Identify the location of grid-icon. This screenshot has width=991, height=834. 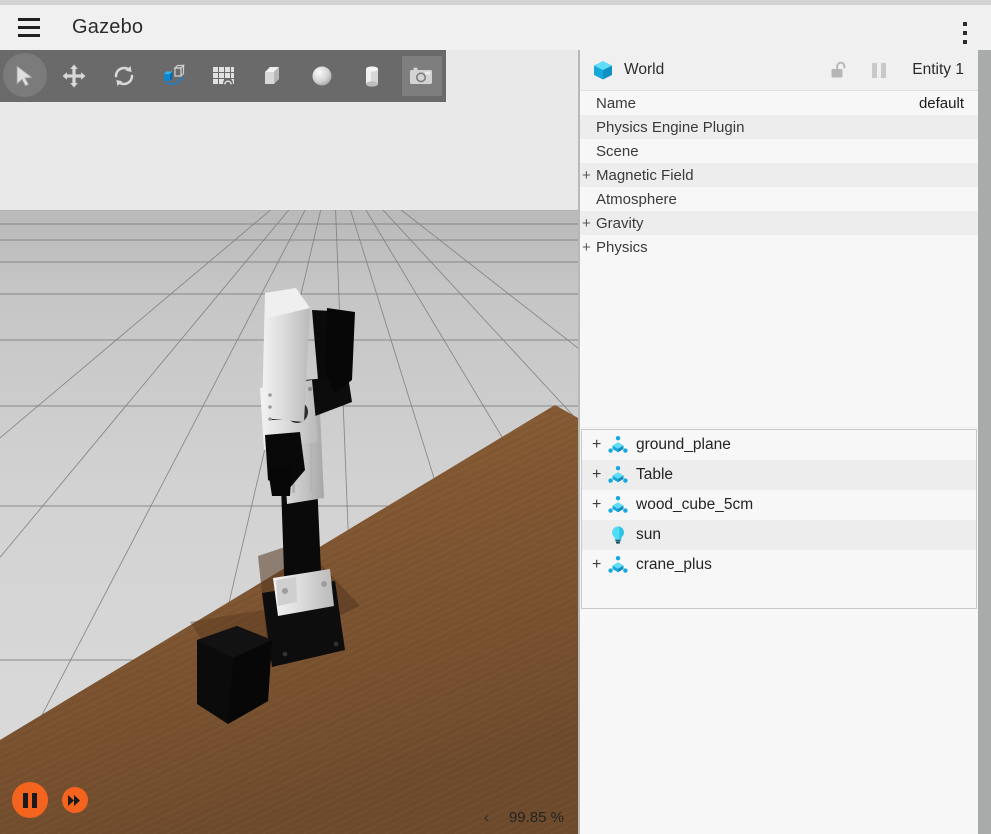
(223, 77).